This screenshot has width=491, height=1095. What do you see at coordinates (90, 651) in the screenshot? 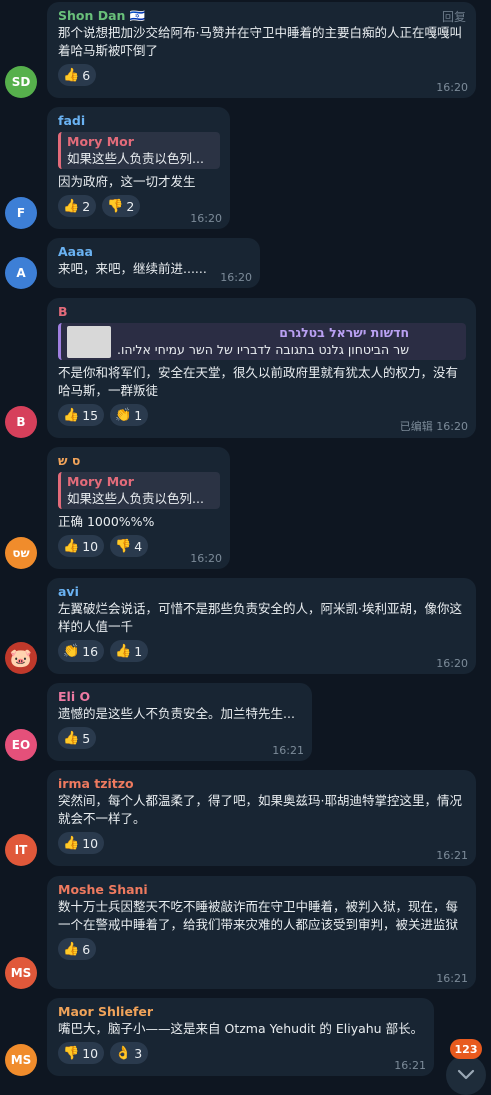
I see `reaction-count: 16` at bounding box center [90, 651].